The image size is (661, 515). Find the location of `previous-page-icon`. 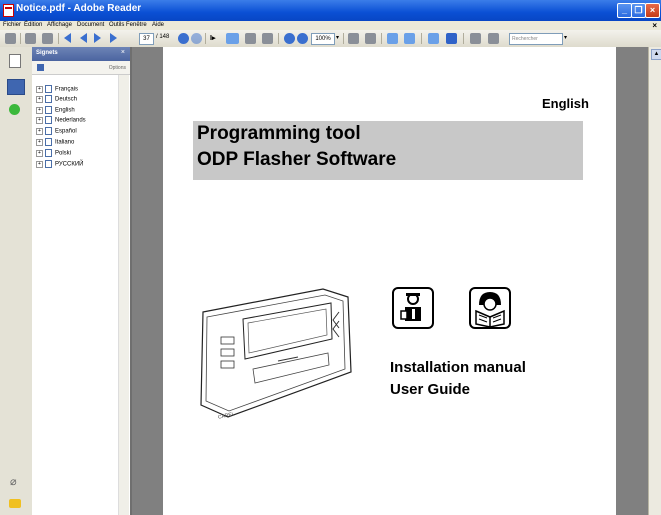

previous-page-icon is located at coordinates (83, 38).